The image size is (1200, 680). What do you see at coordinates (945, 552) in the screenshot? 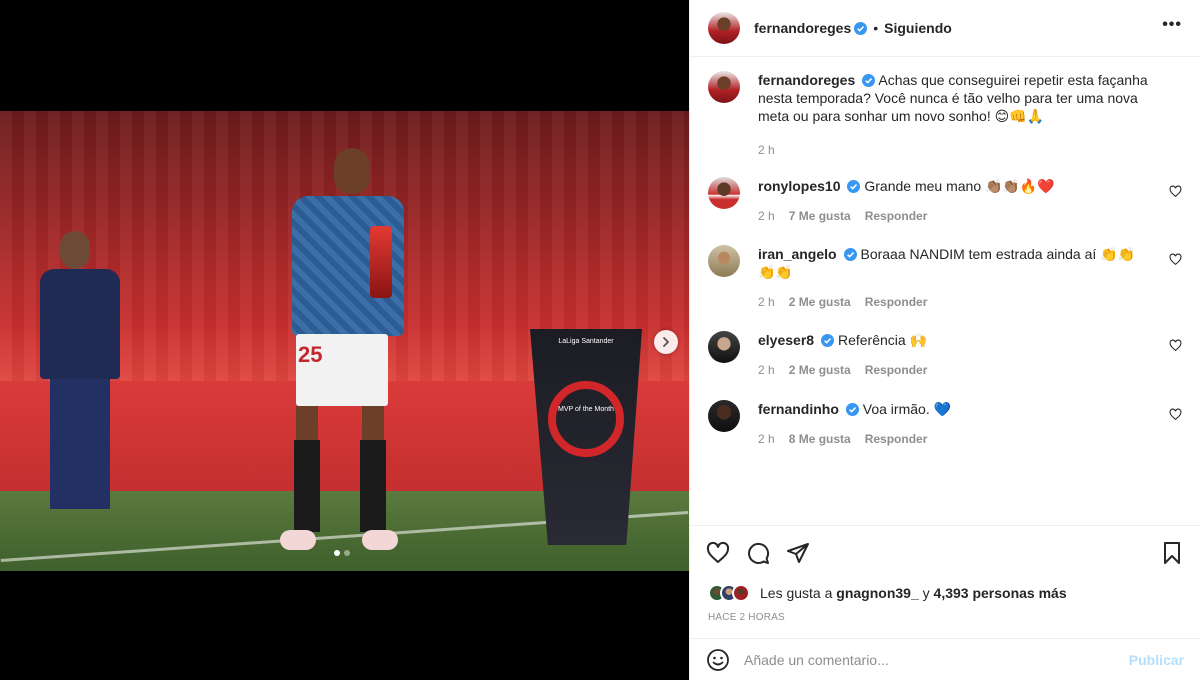
I see `post-actions-bar` at bounding box center [945, 552].